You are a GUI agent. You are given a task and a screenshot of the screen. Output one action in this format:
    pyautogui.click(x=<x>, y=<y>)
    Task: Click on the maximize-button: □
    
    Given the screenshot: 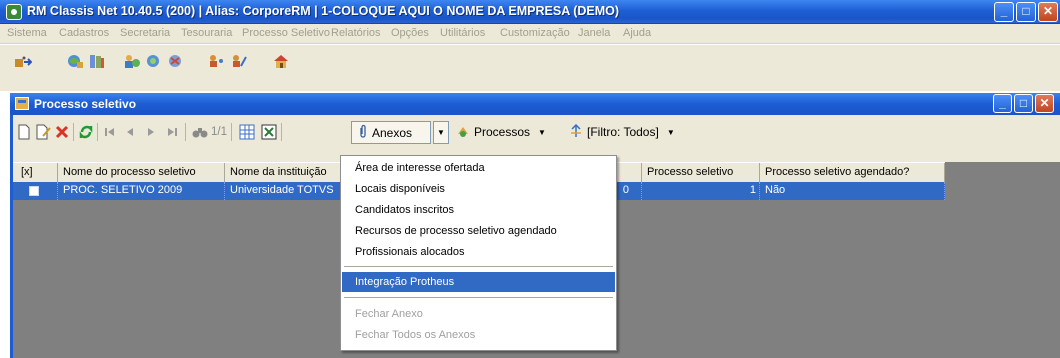 What is the action you would take?
    pyautogui.click(x=1026, y=12)
    